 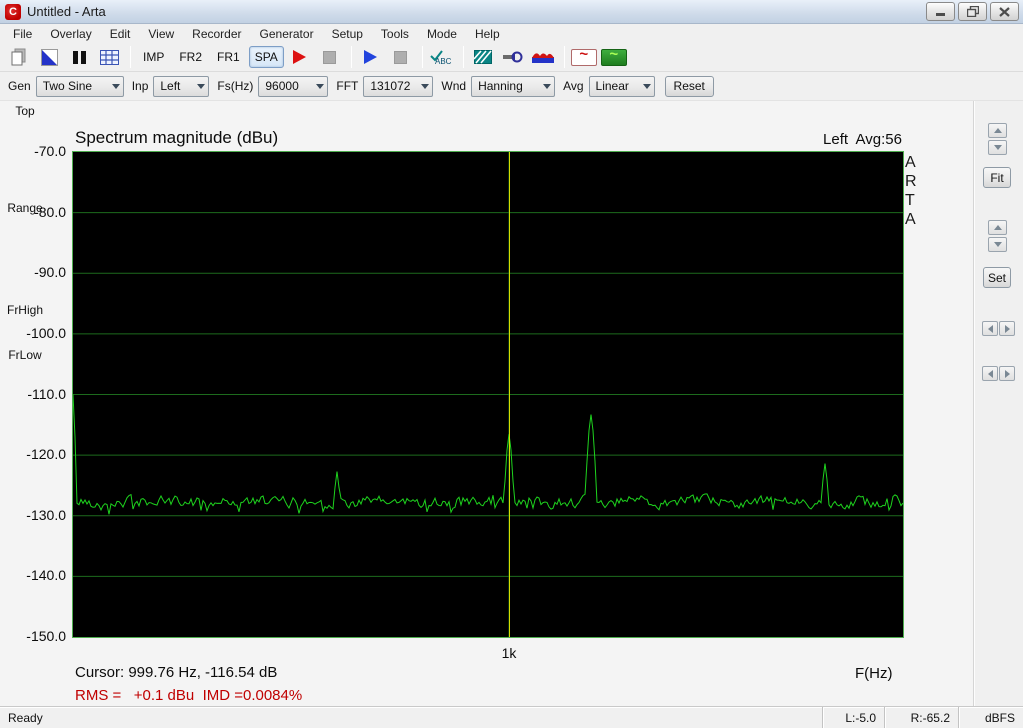 I want to click on table-view-button, so click(x=109, y=57).